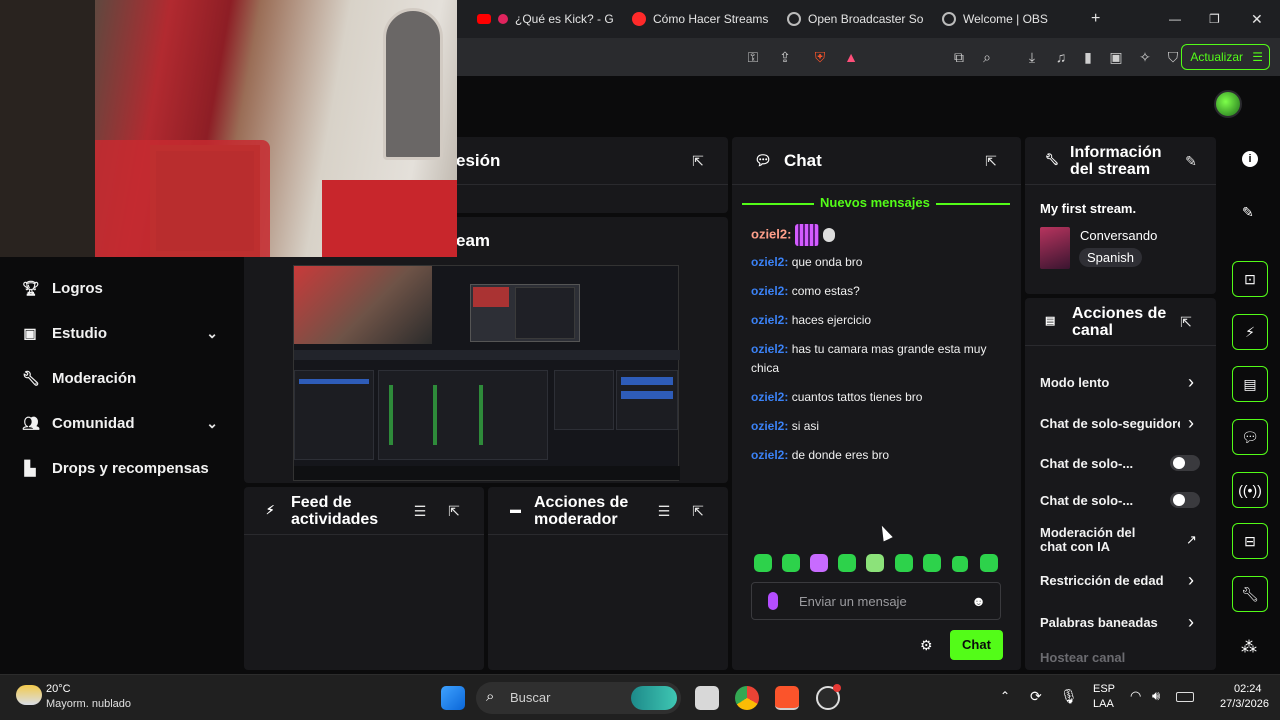 Image resolution: width=1280 pixels, height=720 pixels. I want to click on new-tab-button: +, so click(1098, 19).